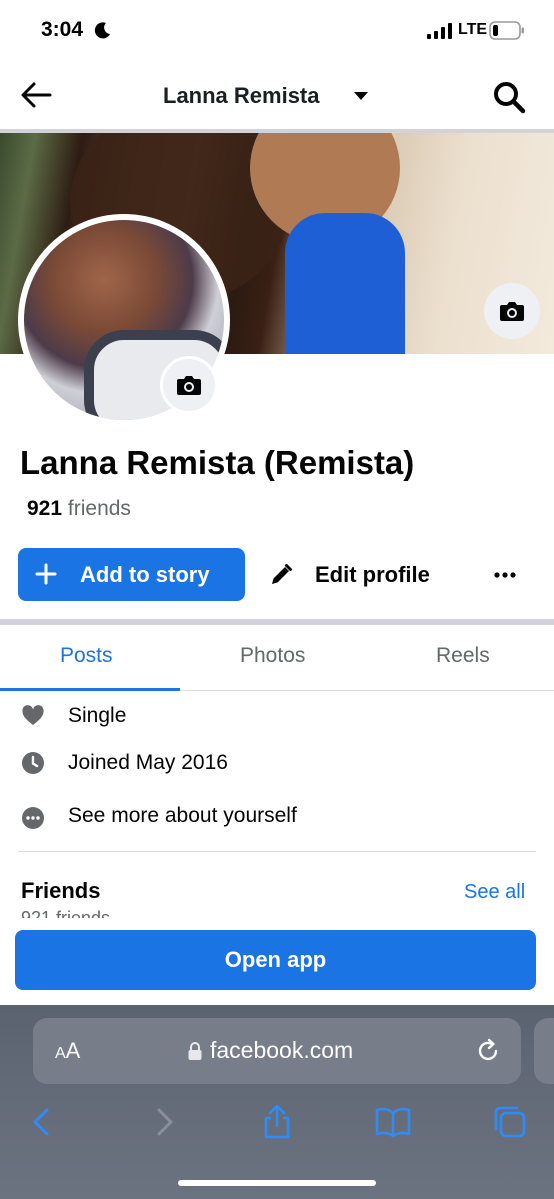  What do you see at coordinates (506, 30) in the screenshot?
I see `battery-icon` at bounding box center [506, 30].